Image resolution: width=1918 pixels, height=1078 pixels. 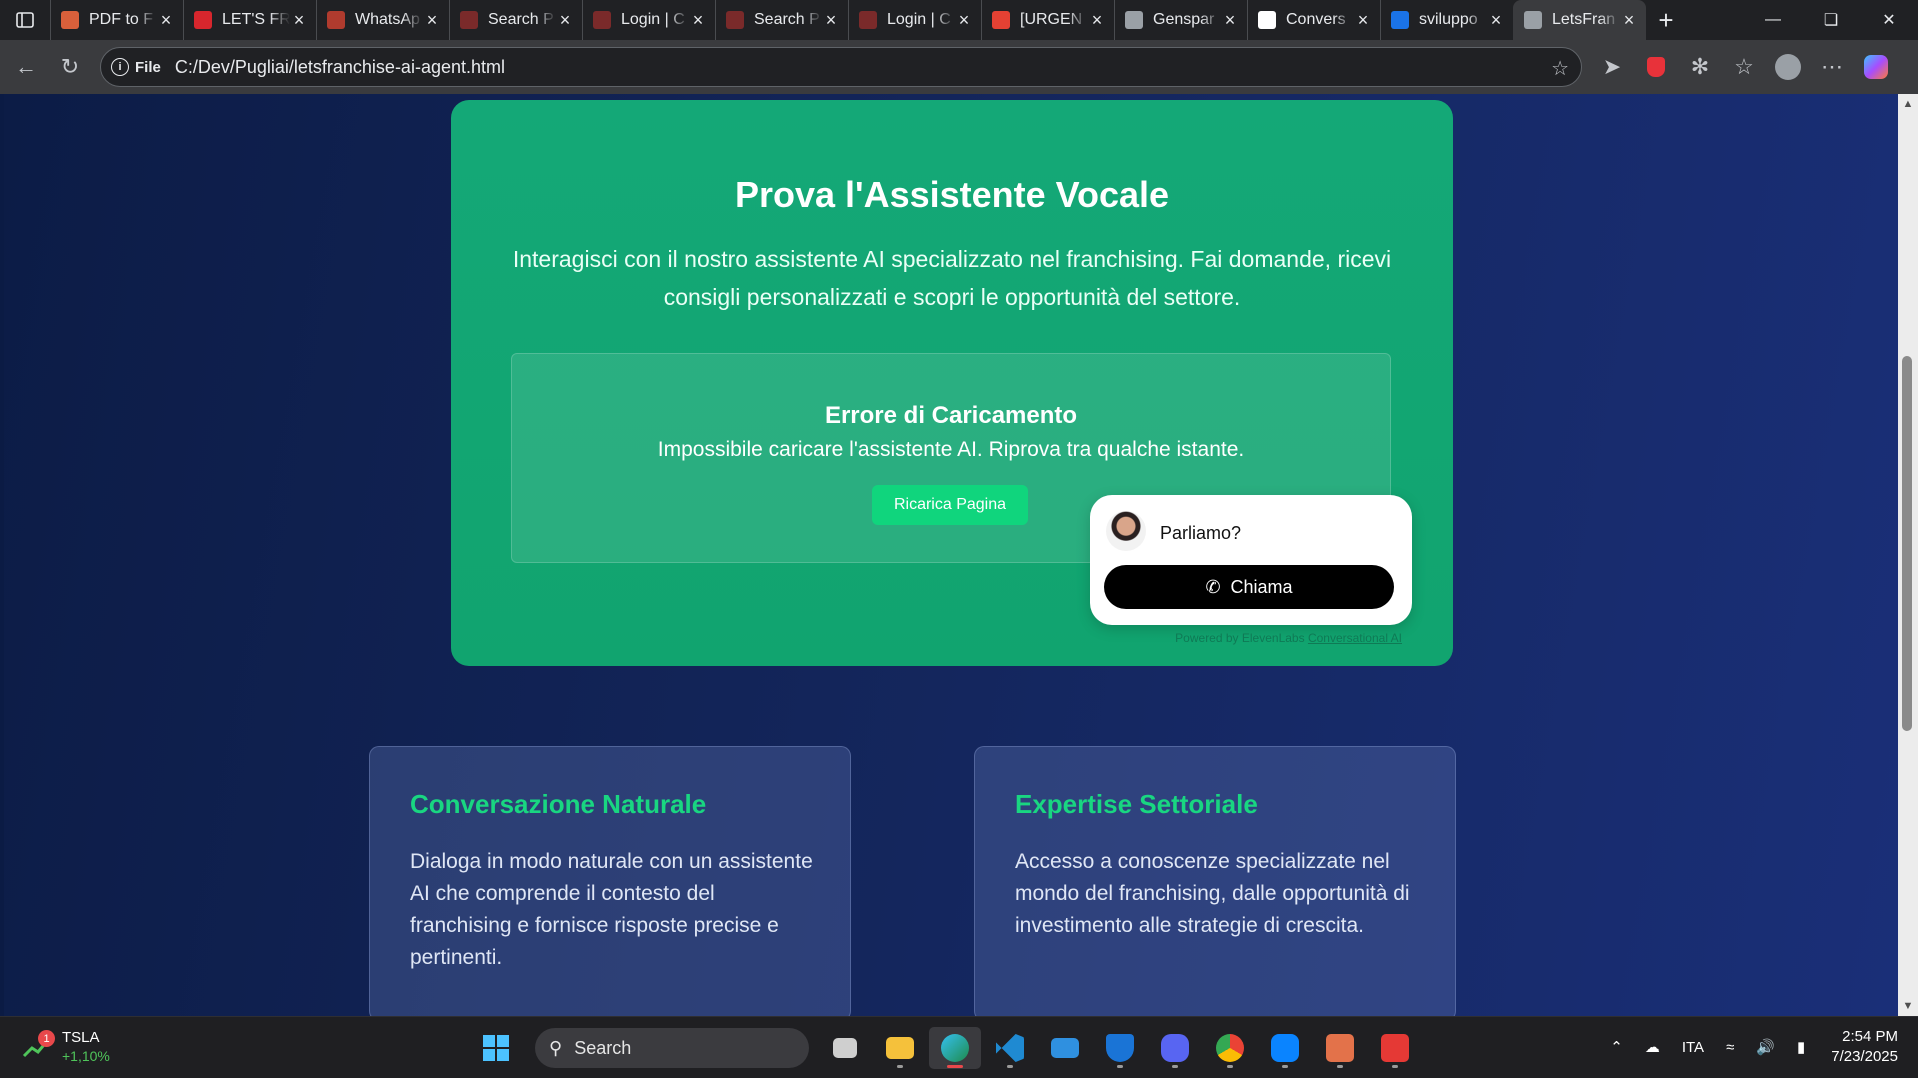 I want to click on conversational-ai-link: Conversational AI, so click(x=1355, y=638).